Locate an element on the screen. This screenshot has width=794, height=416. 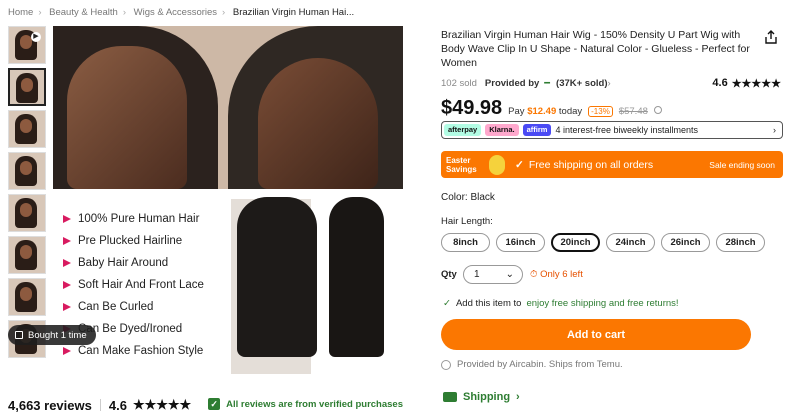
quantity-select: 1 ⌄ is located at coordinates (493, 274).